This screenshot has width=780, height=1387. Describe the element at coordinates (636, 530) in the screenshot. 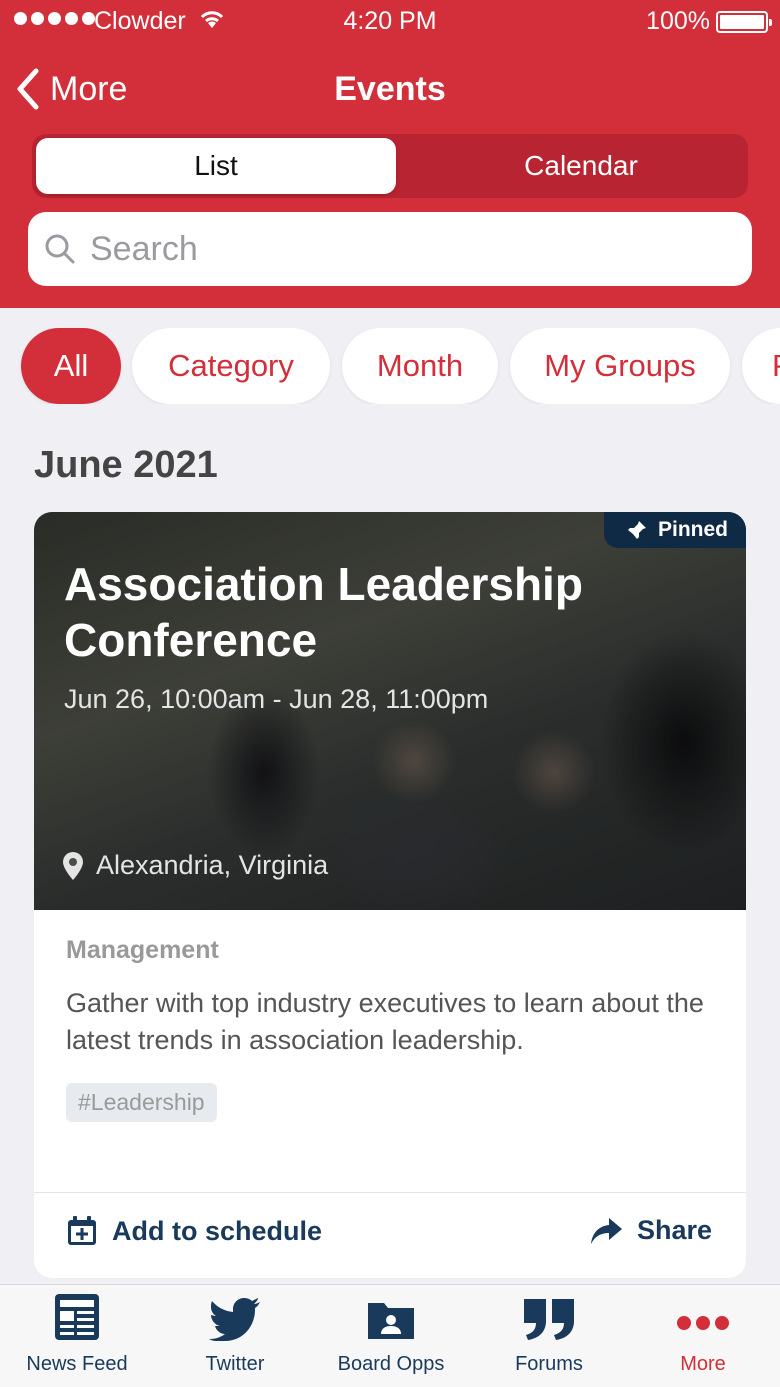

I see `pin-icon` at that location.